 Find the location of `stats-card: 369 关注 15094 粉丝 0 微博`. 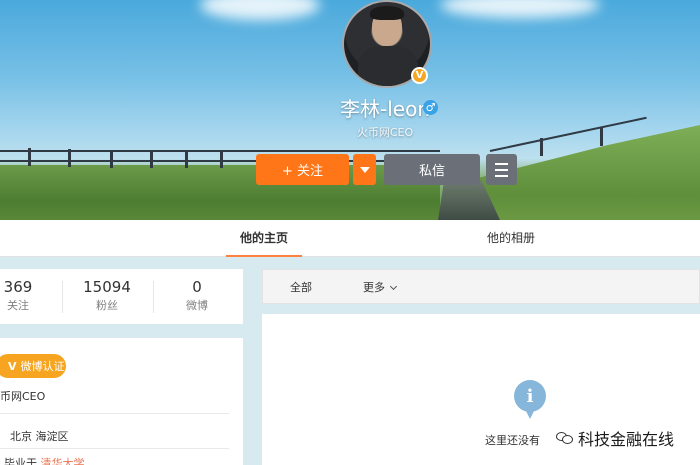

stats-card: 369 关注 15094 粉丝 0 微博 is located at coordinates (121, 296).